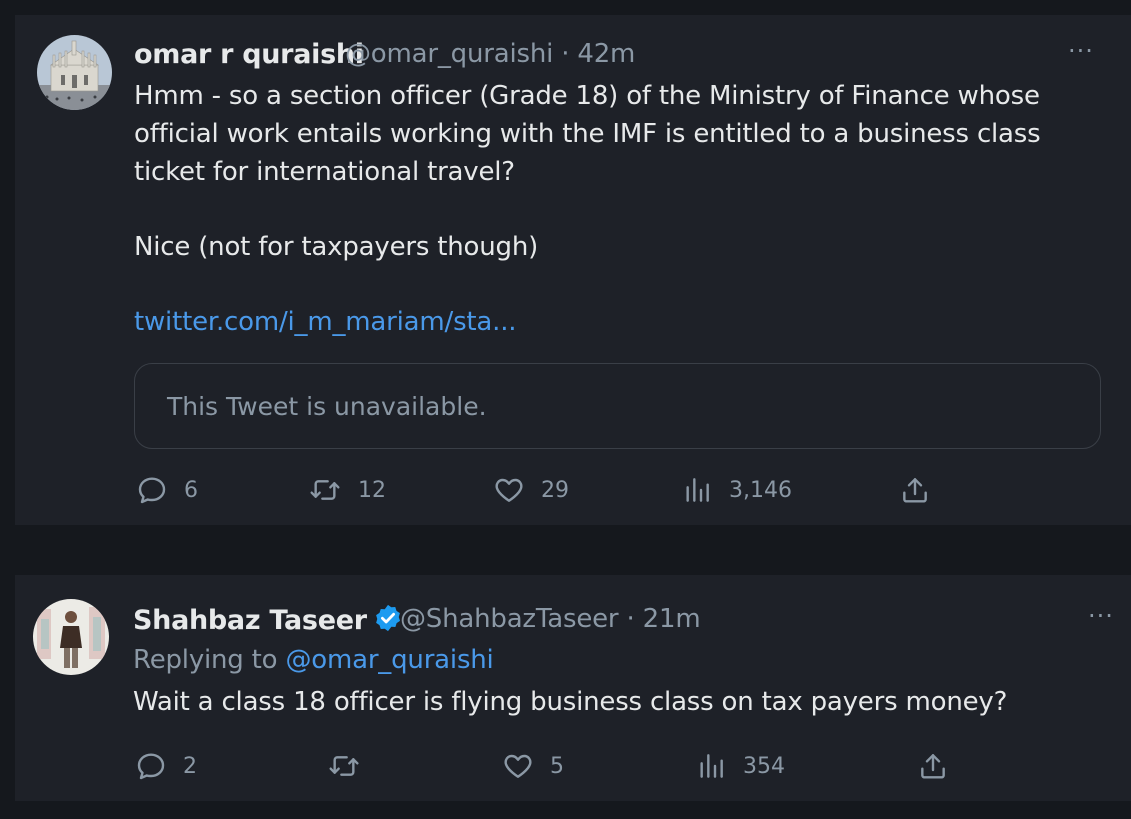 The height and width of the screenshot is (819, 1131). Describe the element at coordinates (617, 406) in the screenshot. I see `quoted-tweet-unavailable: This Tweet is unavailable.` at that location.